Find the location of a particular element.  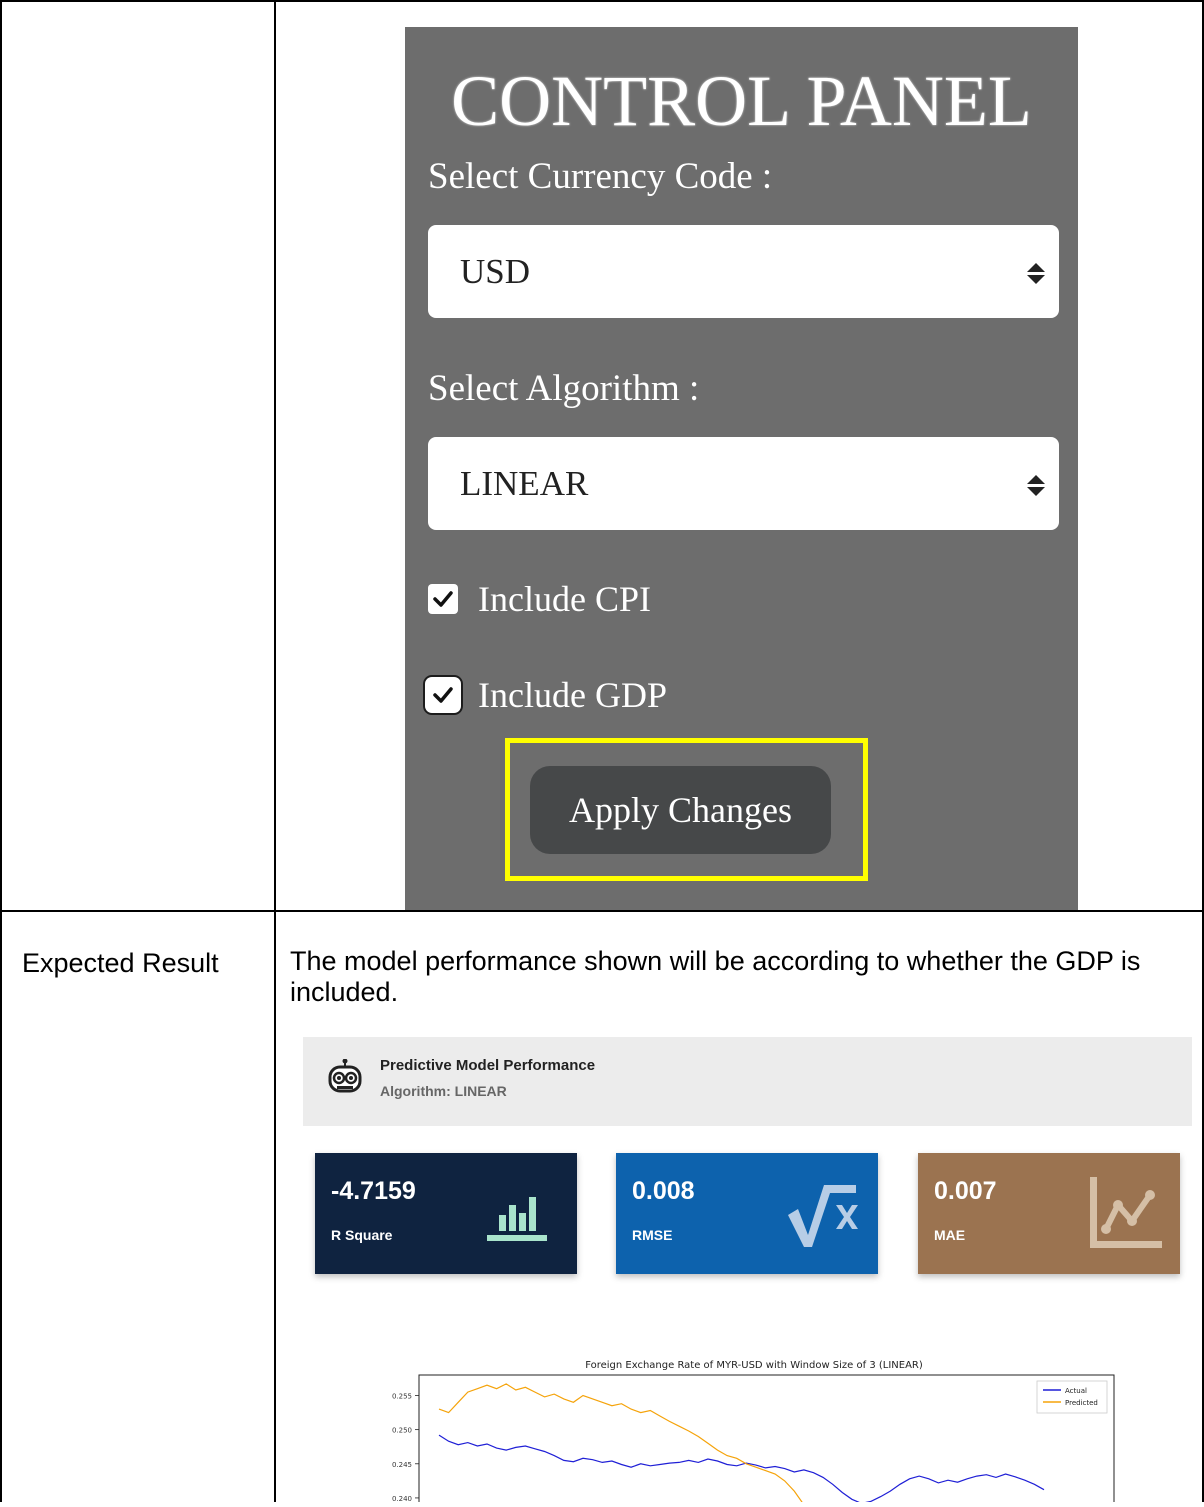

line-chart-icon is located at coordinates (1126, 1212).